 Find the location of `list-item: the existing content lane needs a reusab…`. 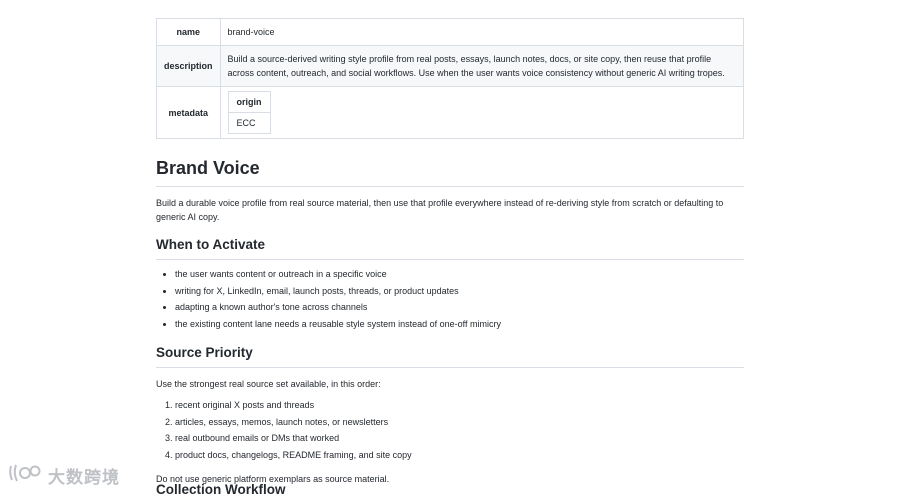

list-item: the existing content lane needs a reusab… is located at coordinates (459, 324).